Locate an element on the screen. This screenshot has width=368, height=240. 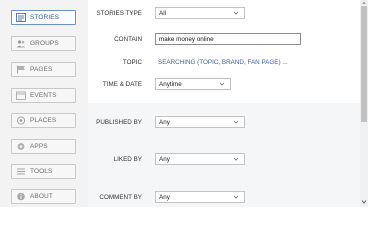
sidebar-item-events: EVENTS is located at coordinates (43, 95).